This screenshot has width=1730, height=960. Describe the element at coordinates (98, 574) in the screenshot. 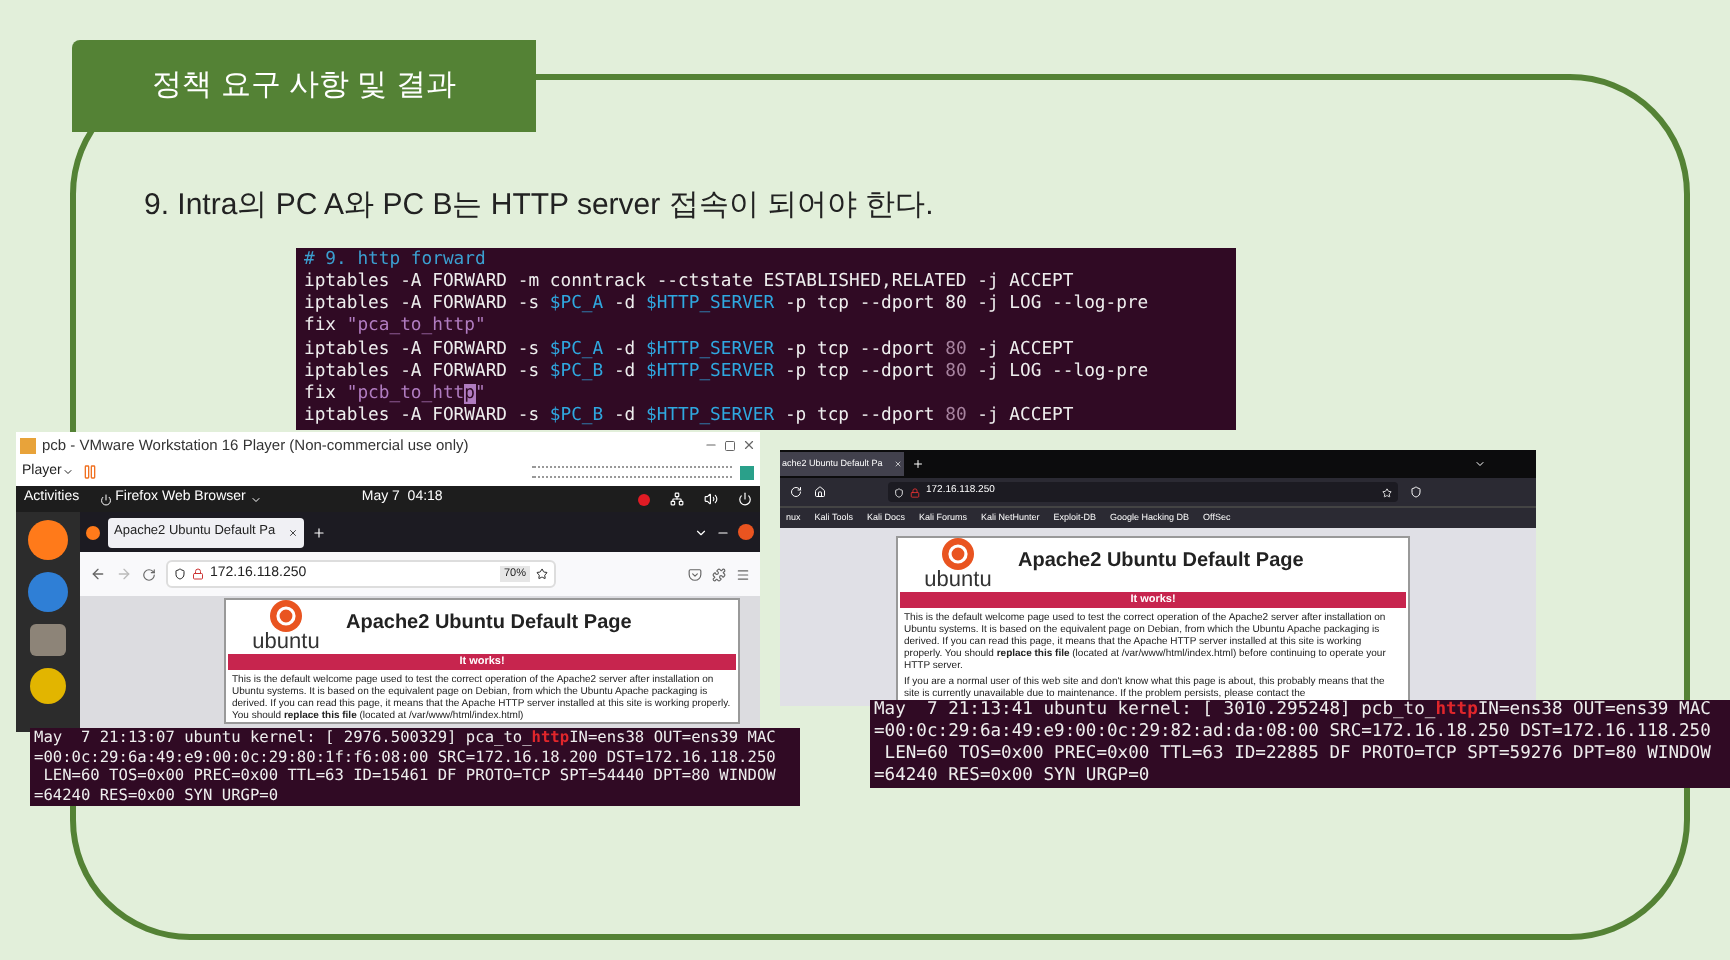

I see `back-icon` at that location.